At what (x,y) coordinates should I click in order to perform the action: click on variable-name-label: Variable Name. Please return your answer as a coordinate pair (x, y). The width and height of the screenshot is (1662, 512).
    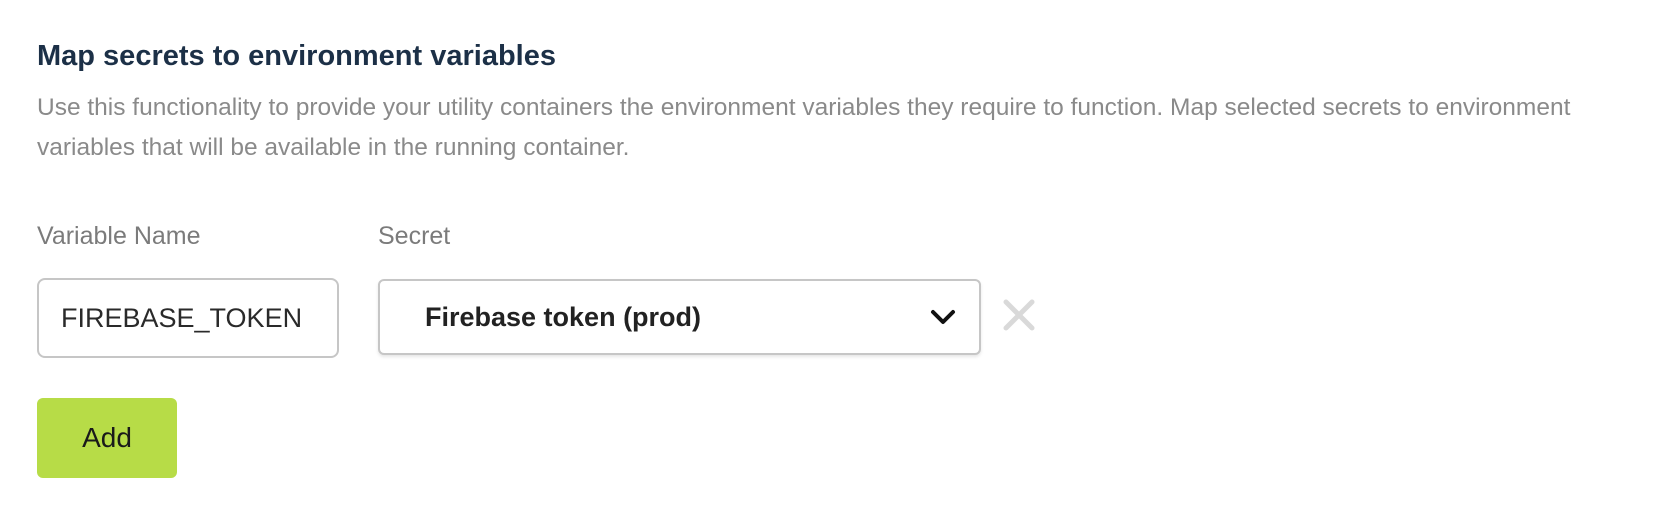
    Looking at the image, I should click on (119, 236).